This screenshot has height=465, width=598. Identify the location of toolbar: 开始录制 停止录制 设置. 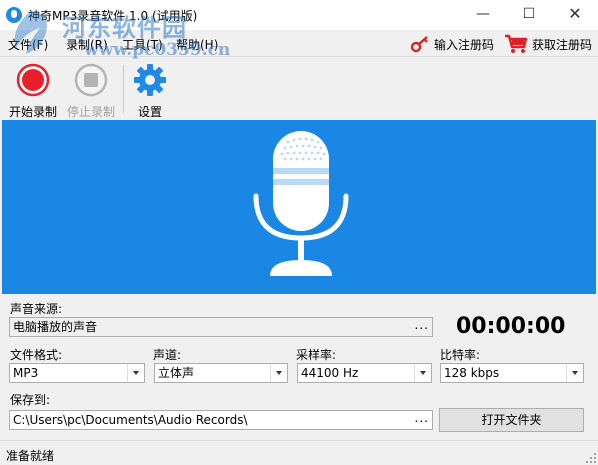
(299, 87).